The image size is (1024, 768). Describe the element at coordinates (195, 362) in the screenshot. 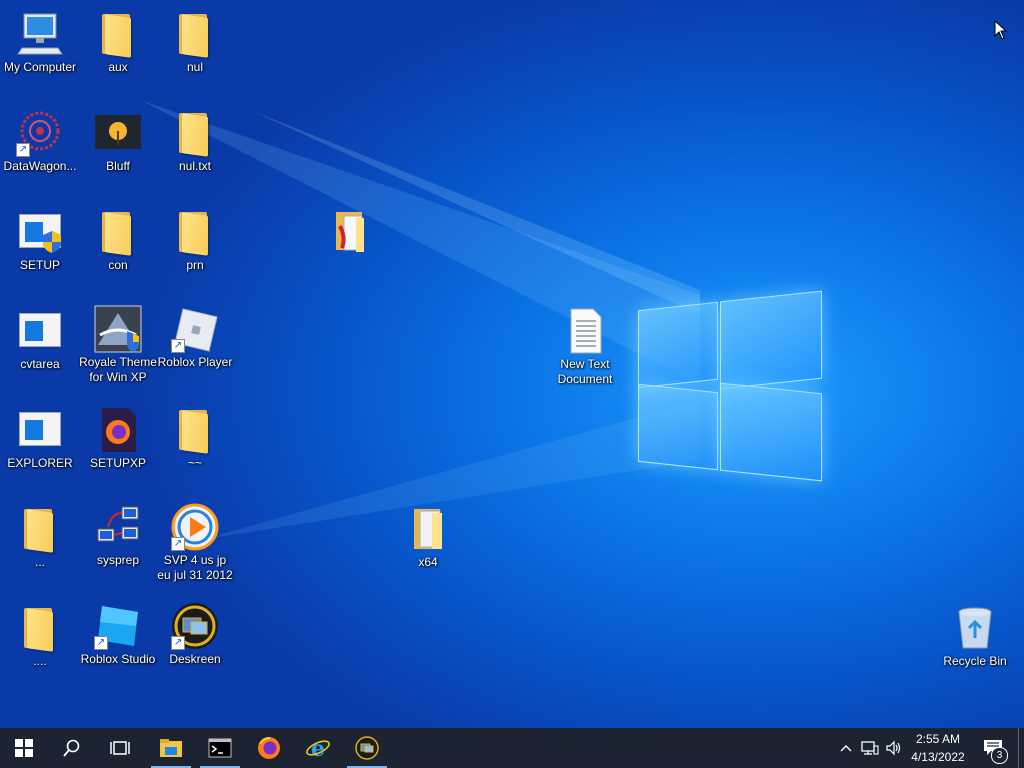

I see `desktop-icon-label: Roblox Player` at that location.